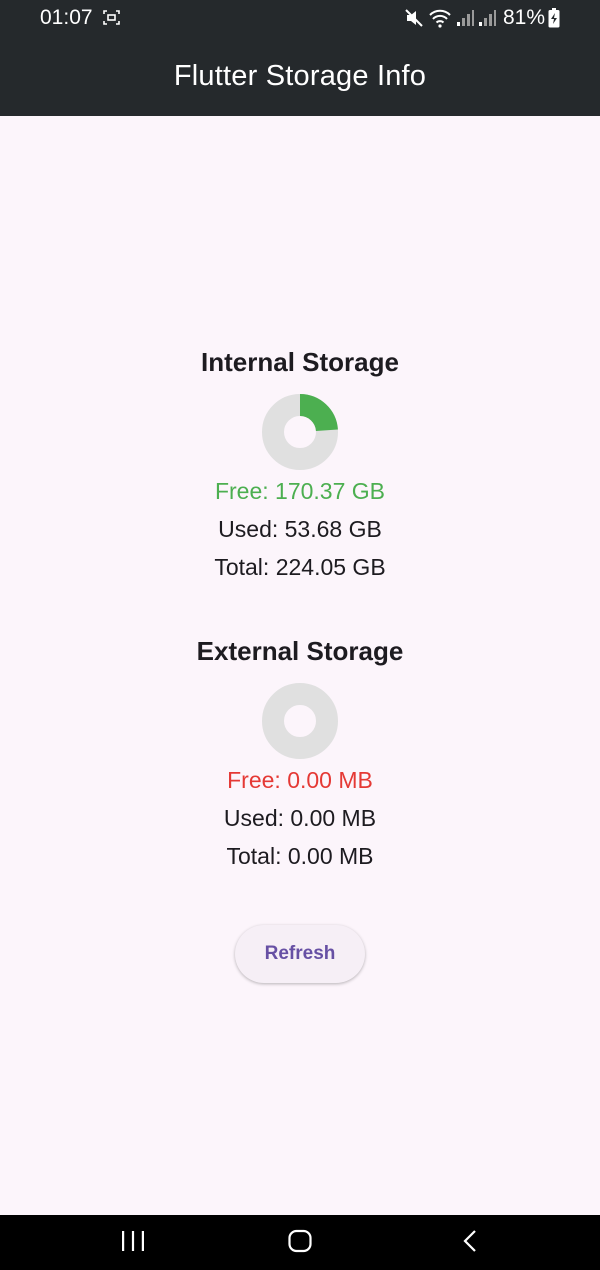 This screenshot has width=600, height=1270. I want to click on home-icon, so click(300, 1241).